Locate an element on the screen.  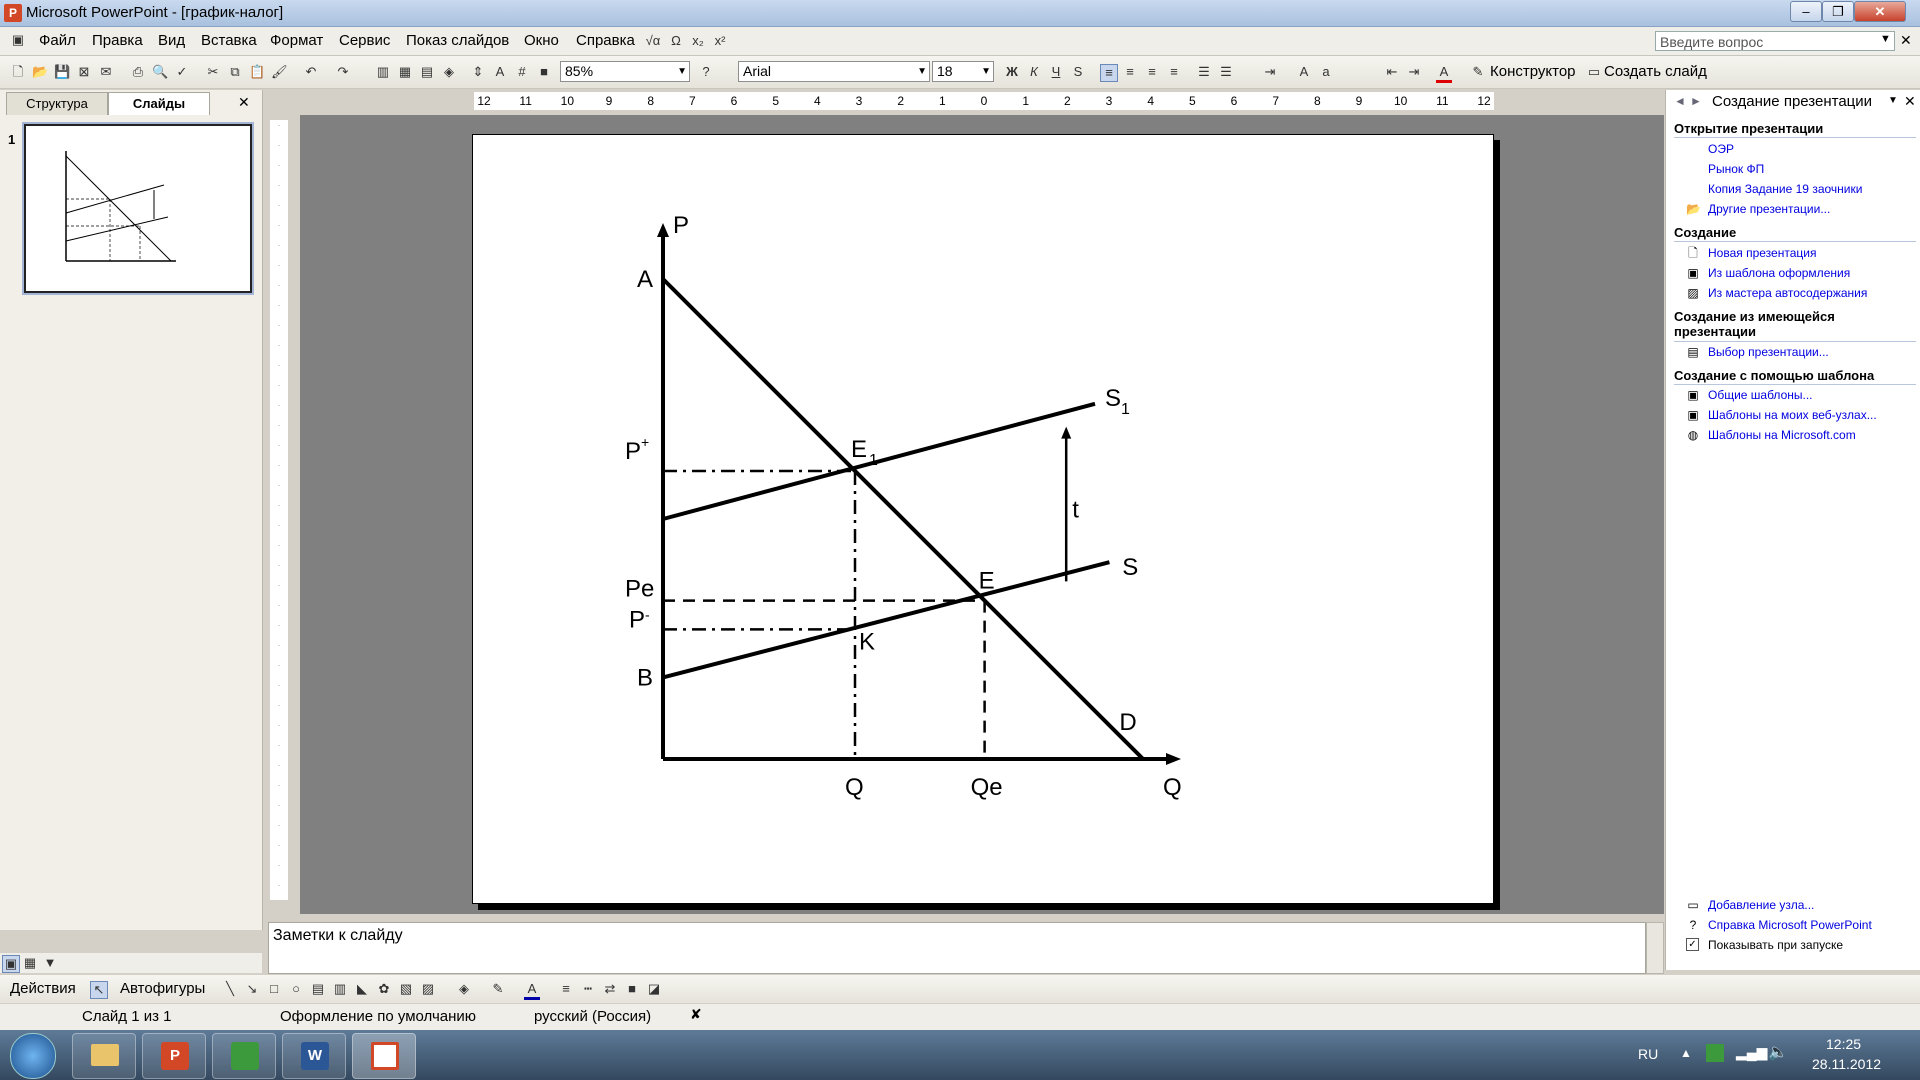
superscript-icon: x² is located at coordinates (720, 41).